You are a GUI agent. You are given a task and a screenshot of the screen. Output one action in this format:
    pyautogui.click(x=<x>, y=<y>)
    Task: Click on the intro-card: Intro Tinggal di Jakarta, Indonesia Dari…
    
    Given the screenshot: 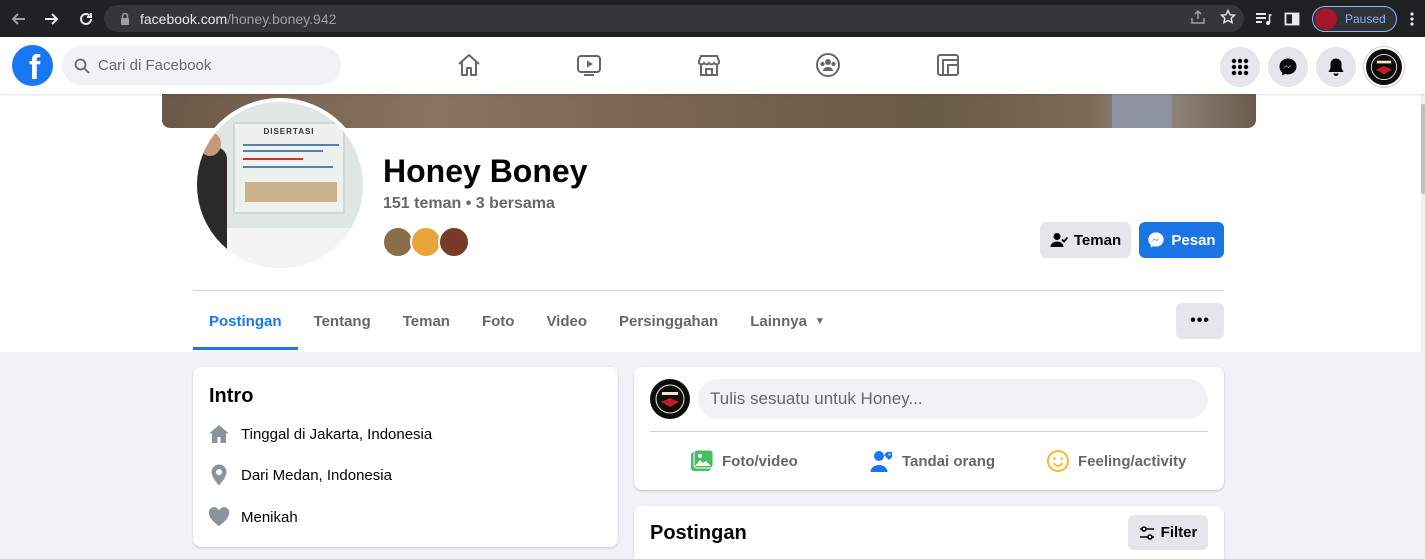 What is the action you would take?
    pyautogui.click(x=405, y=457)
    